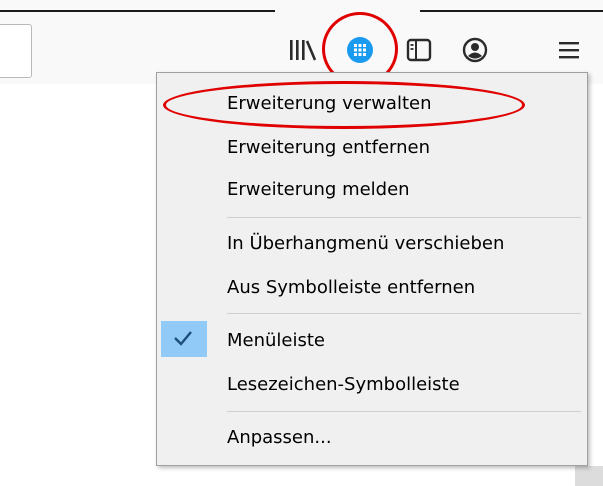 The height and width of the screenshot is (486, 603). I want to click on checkmark-indicator, so click(184, 339).